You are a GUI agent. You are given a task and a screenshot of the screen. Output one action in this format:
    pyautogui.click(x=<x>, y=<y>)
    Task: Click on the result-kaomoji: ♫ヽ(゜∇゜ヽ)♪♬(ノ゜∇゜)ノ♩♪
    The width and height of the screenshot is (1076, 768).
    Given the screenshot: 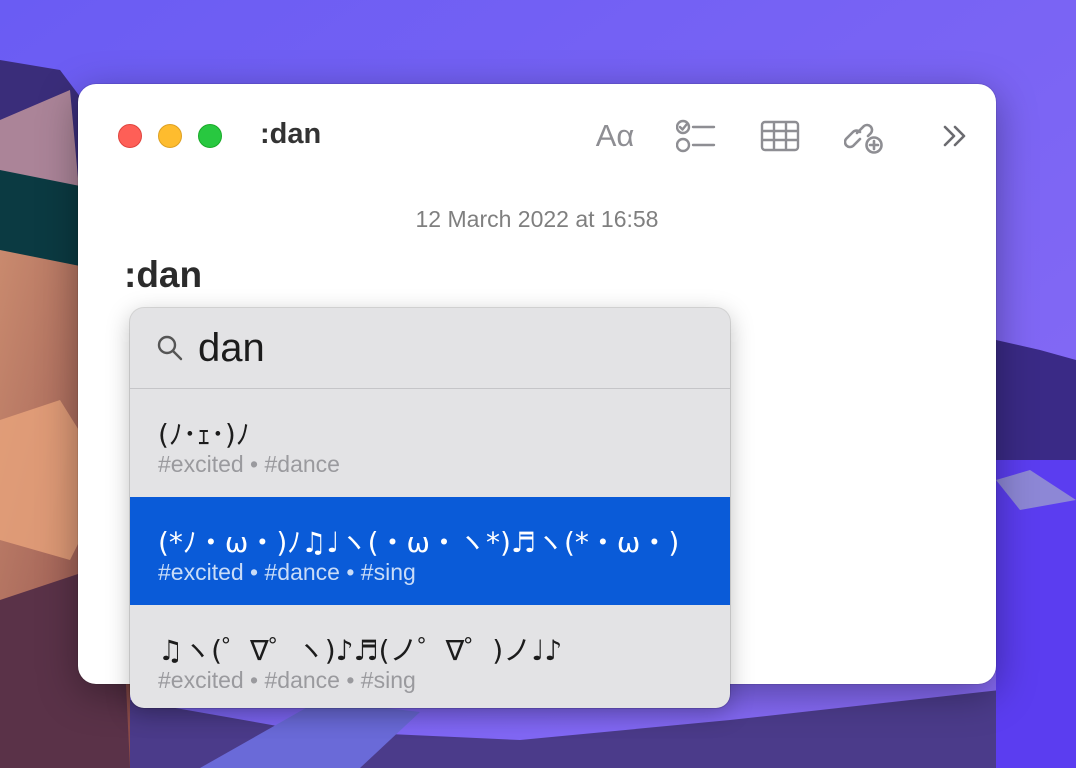 What is the action you would take?
    pyautogui.click(x=360, y=650)
    